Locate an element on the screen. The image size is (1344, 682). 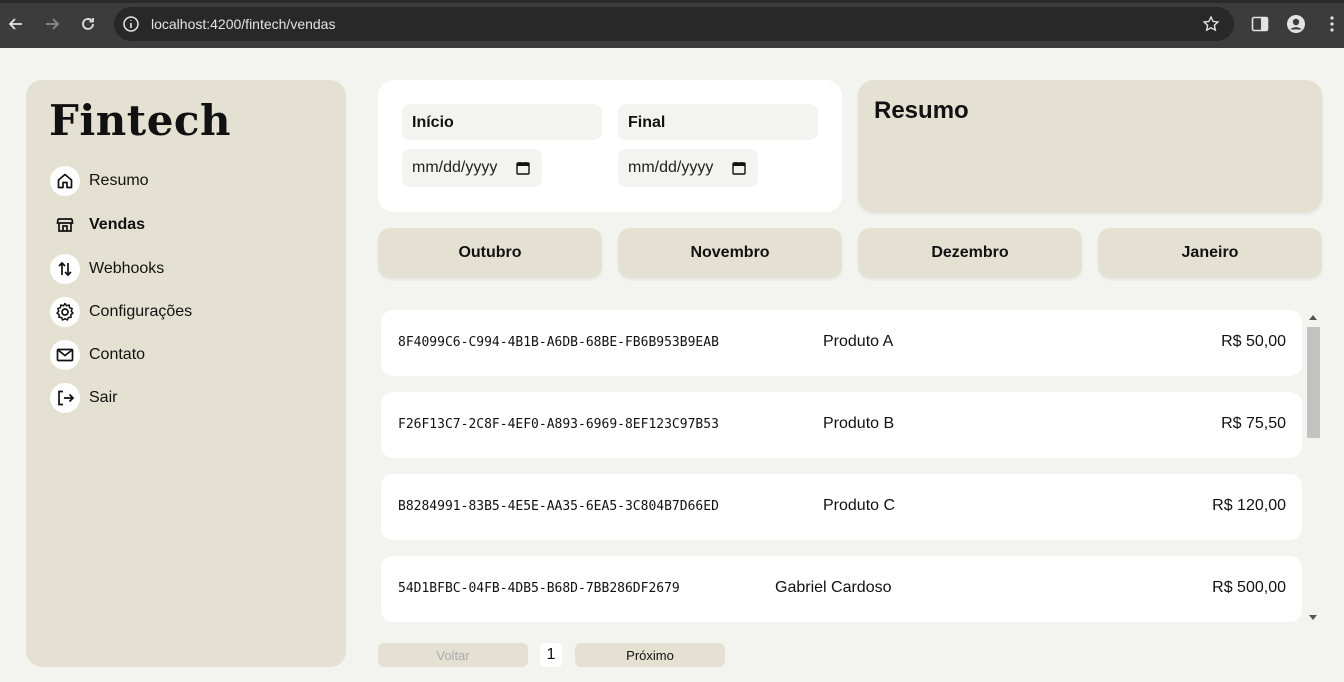
month-button-janeiro: Janeiro is located at coordinates (1210, 253).